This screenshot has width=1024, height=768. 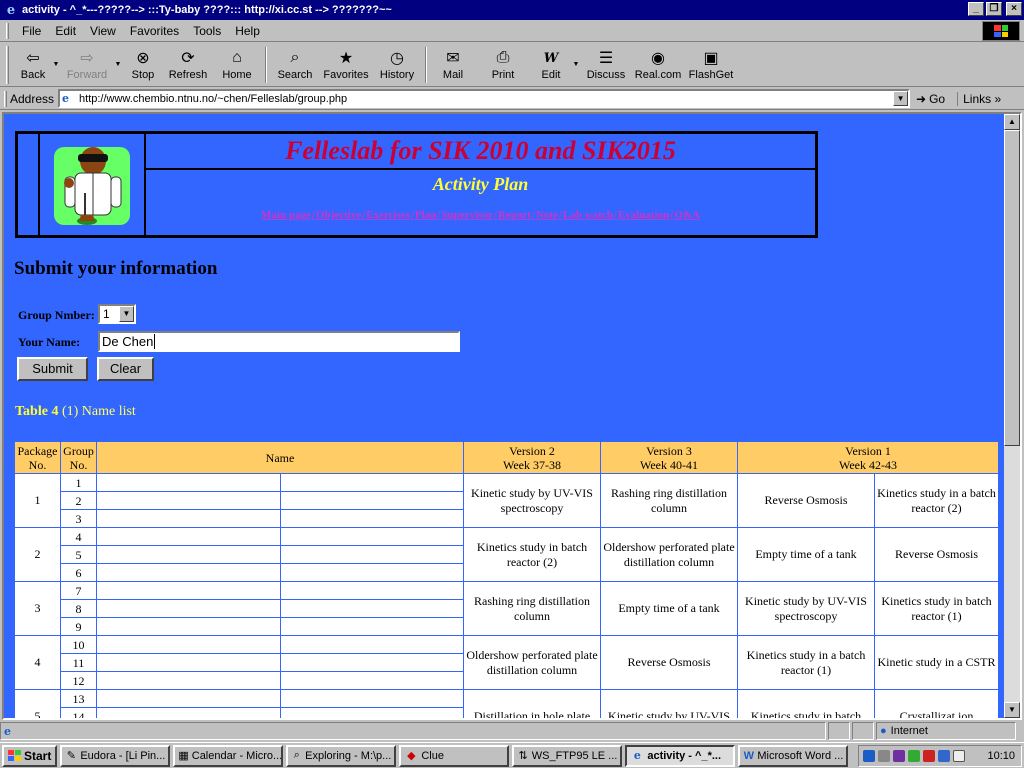 What do you see at coordinates (1012, 122) in the screenshot?
I see `scroll-up-button: ▲` at bounding box center [1012, 122].